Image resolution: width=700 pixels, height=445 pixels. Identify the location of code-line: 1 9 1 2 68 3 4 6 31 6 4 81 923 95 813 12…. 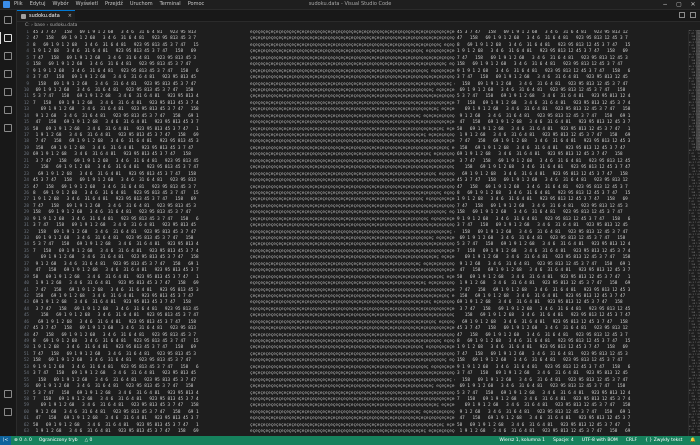
(572, 432).